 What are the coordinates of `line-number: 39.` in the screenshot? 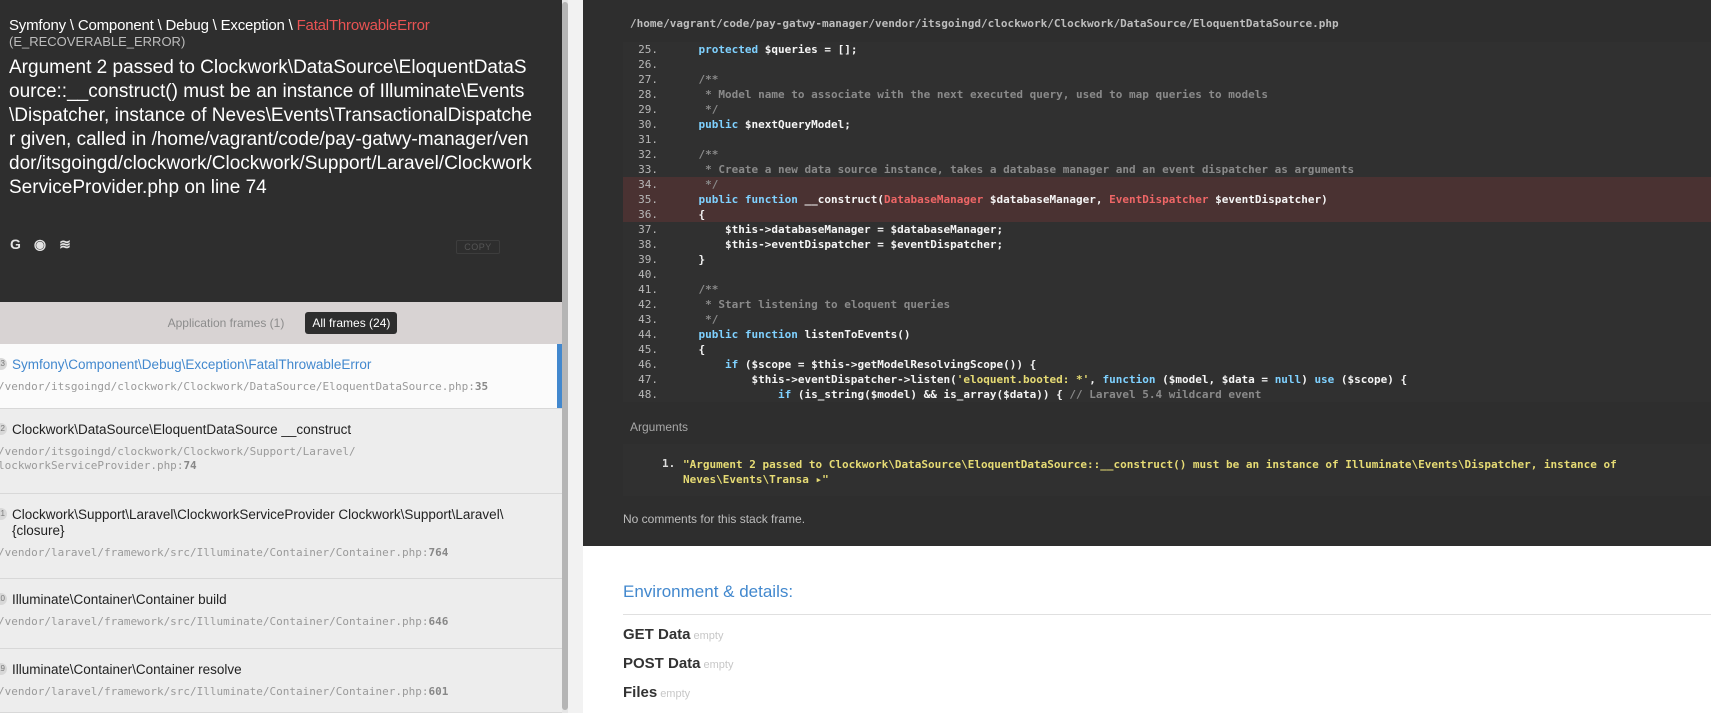 It's located at (648, 259).